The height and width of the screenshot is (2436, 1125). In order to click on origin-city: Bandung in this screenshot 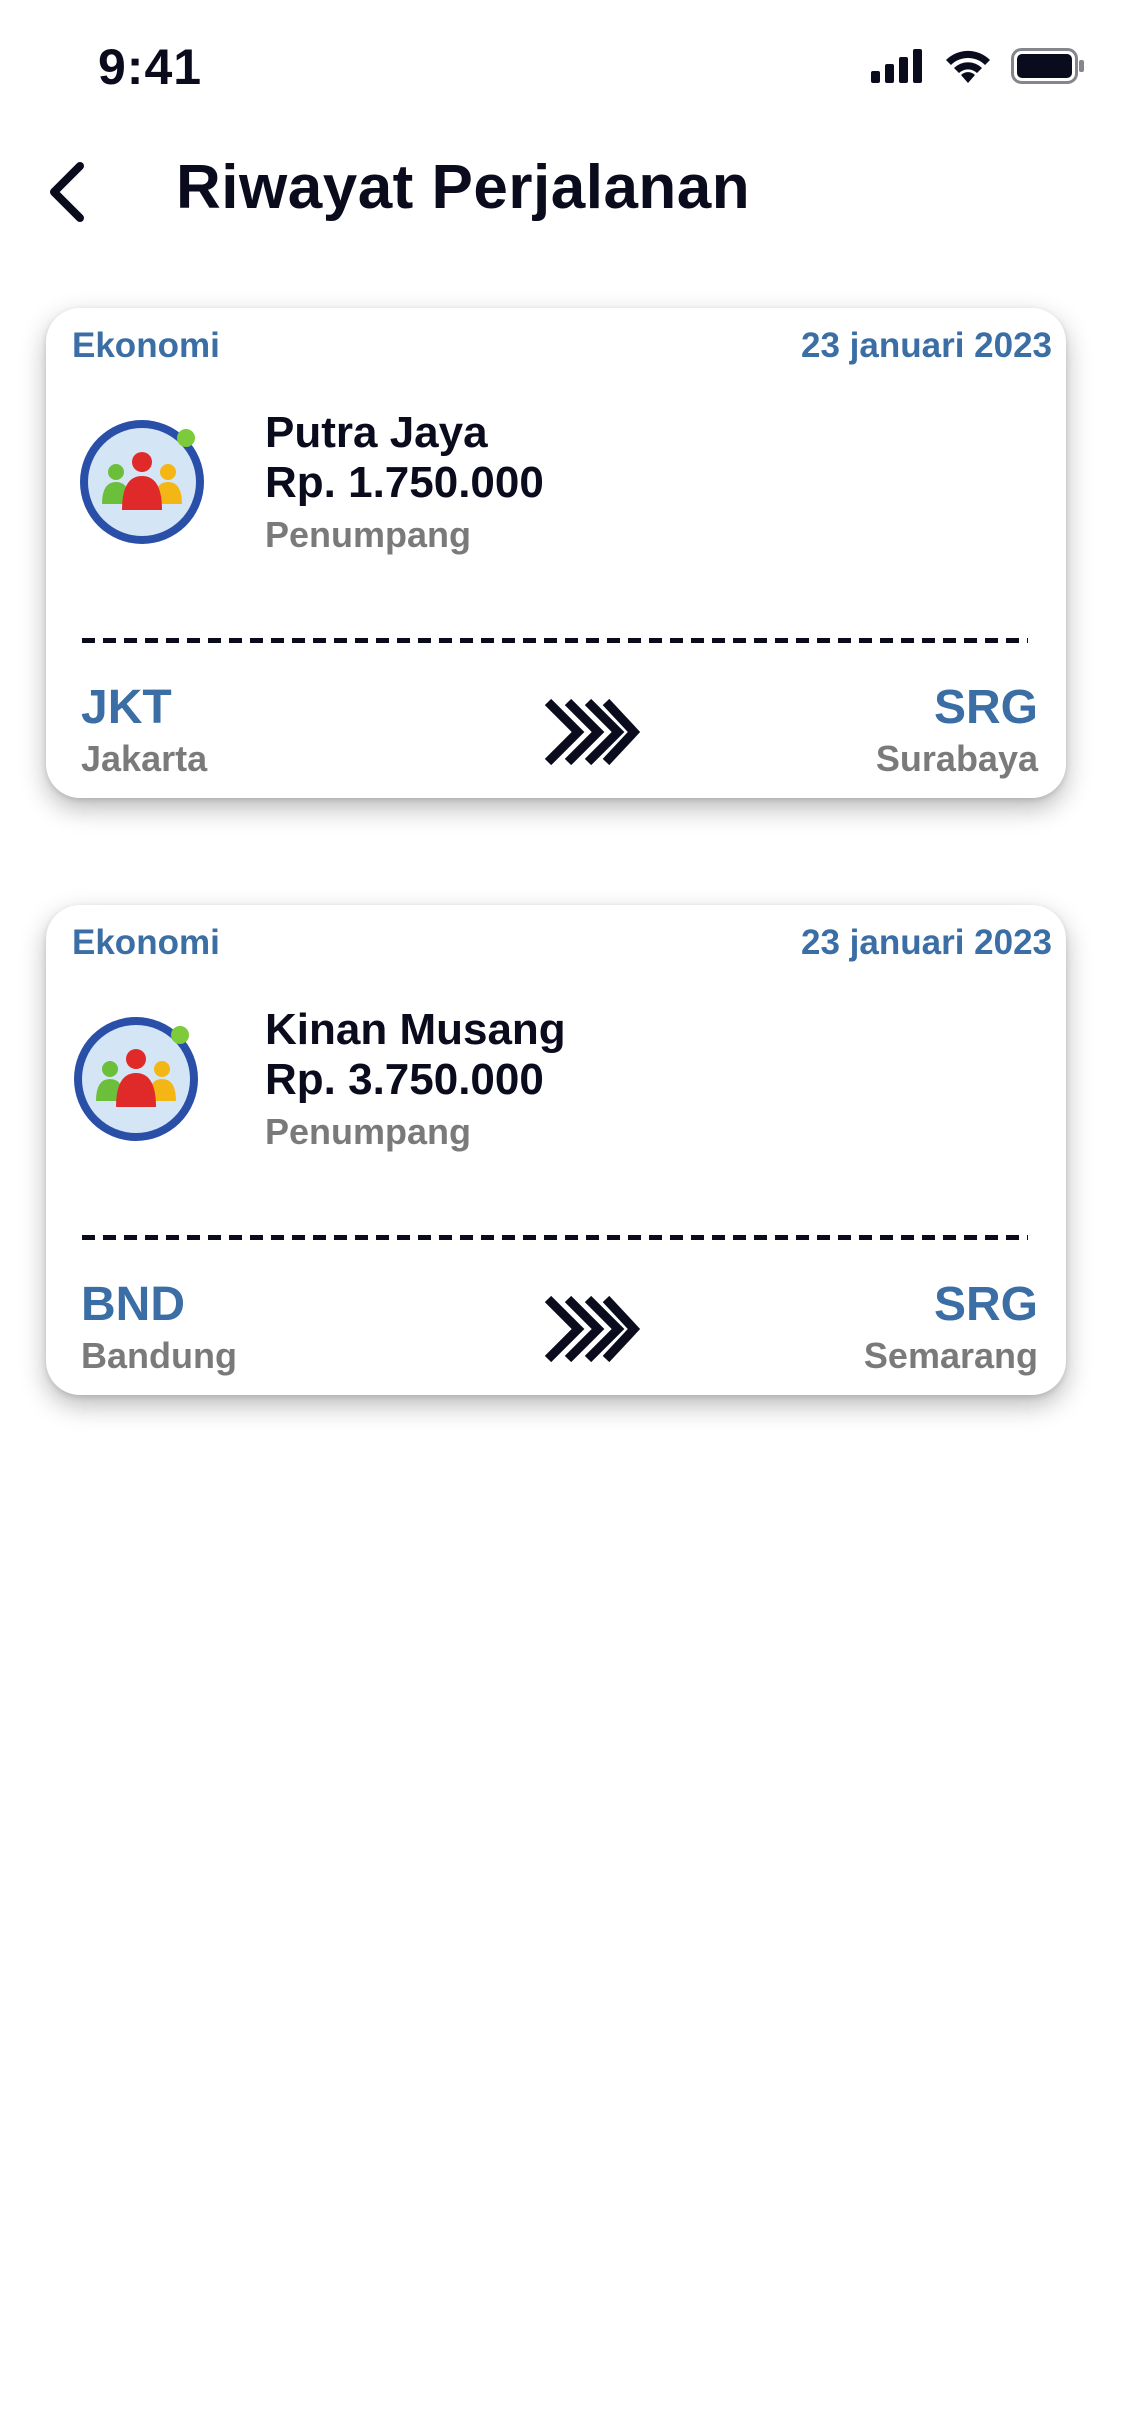, I will do `click(159, 1355)`.